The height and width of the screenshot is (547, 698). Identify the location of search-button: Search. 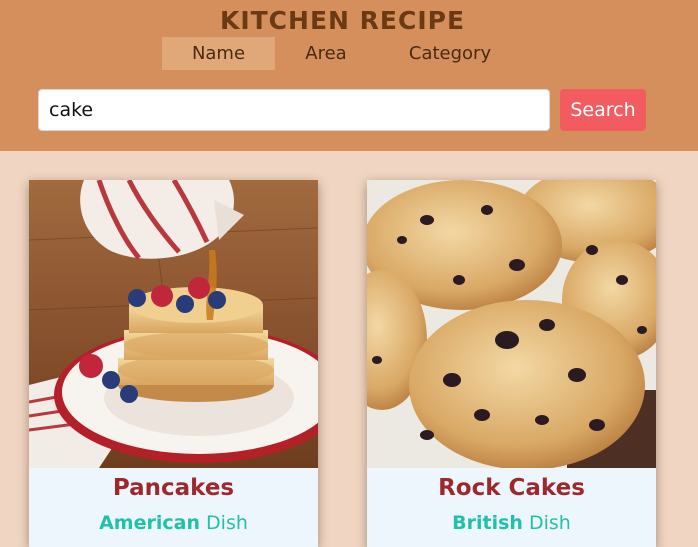
(603, 110).